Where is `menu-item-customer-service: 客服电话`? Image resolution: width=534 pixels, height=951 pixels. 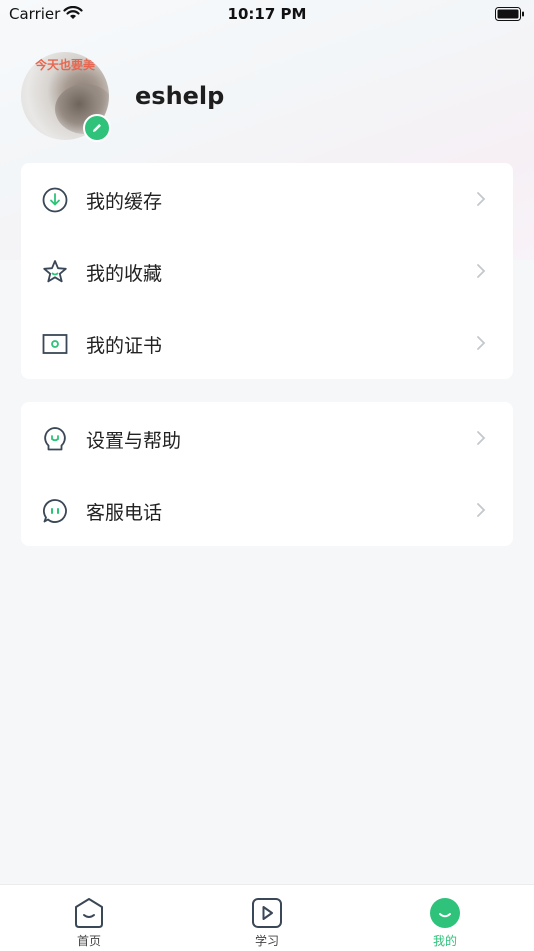
menu-item-customer-service: 客服电话 is located at coordinates (267, 510).